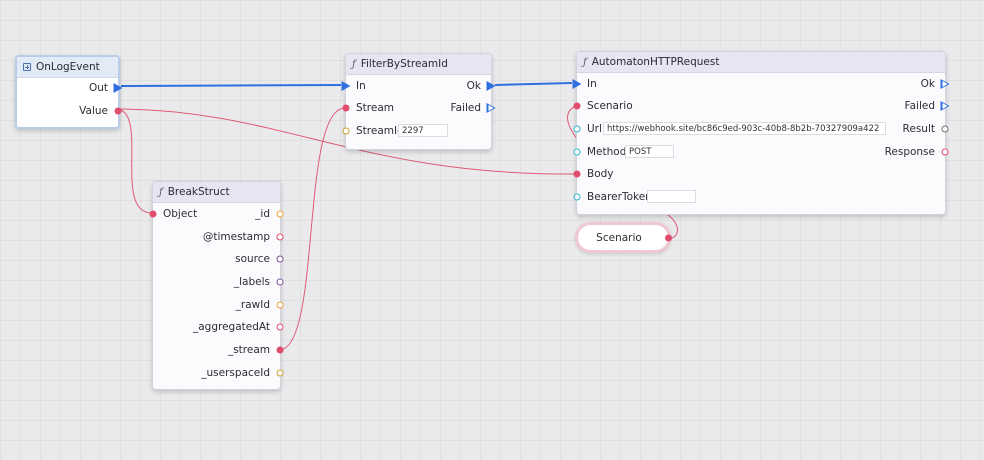 This screenshot has height=460, width=984. What do you see at coordinates (607, 152) in the screenshot?
I see `pin-label: Method` at bounding box center [607, 152].